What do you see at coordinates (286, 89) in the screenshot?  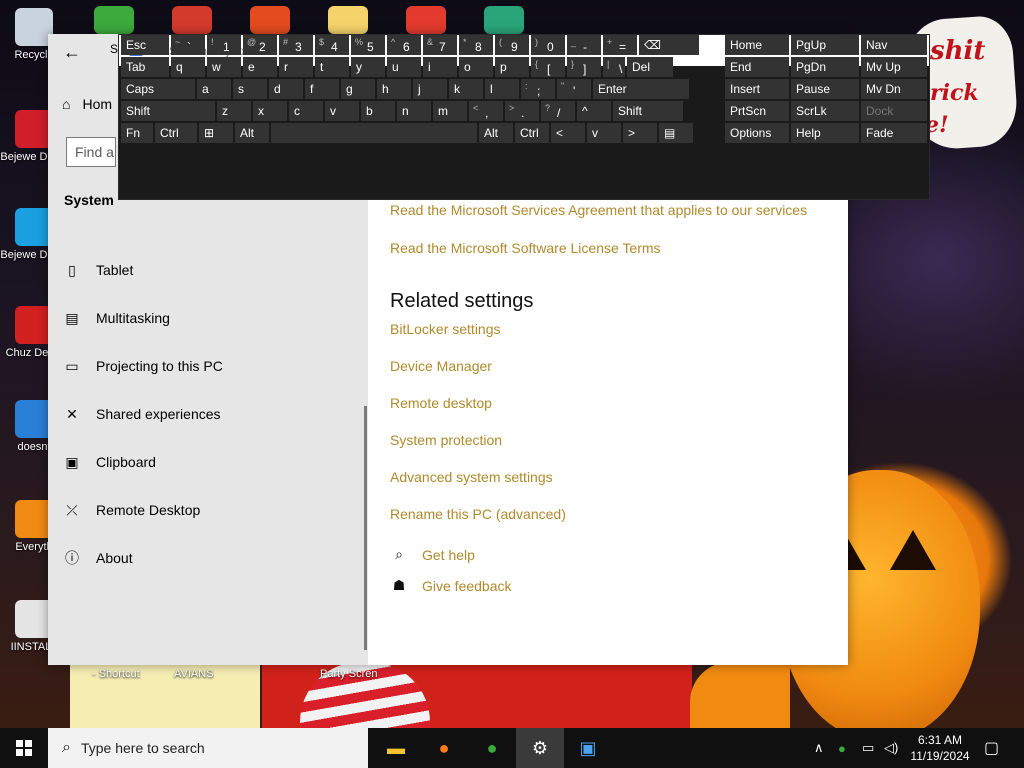 I see `osk-key: d` at bounding box center [286, 89].